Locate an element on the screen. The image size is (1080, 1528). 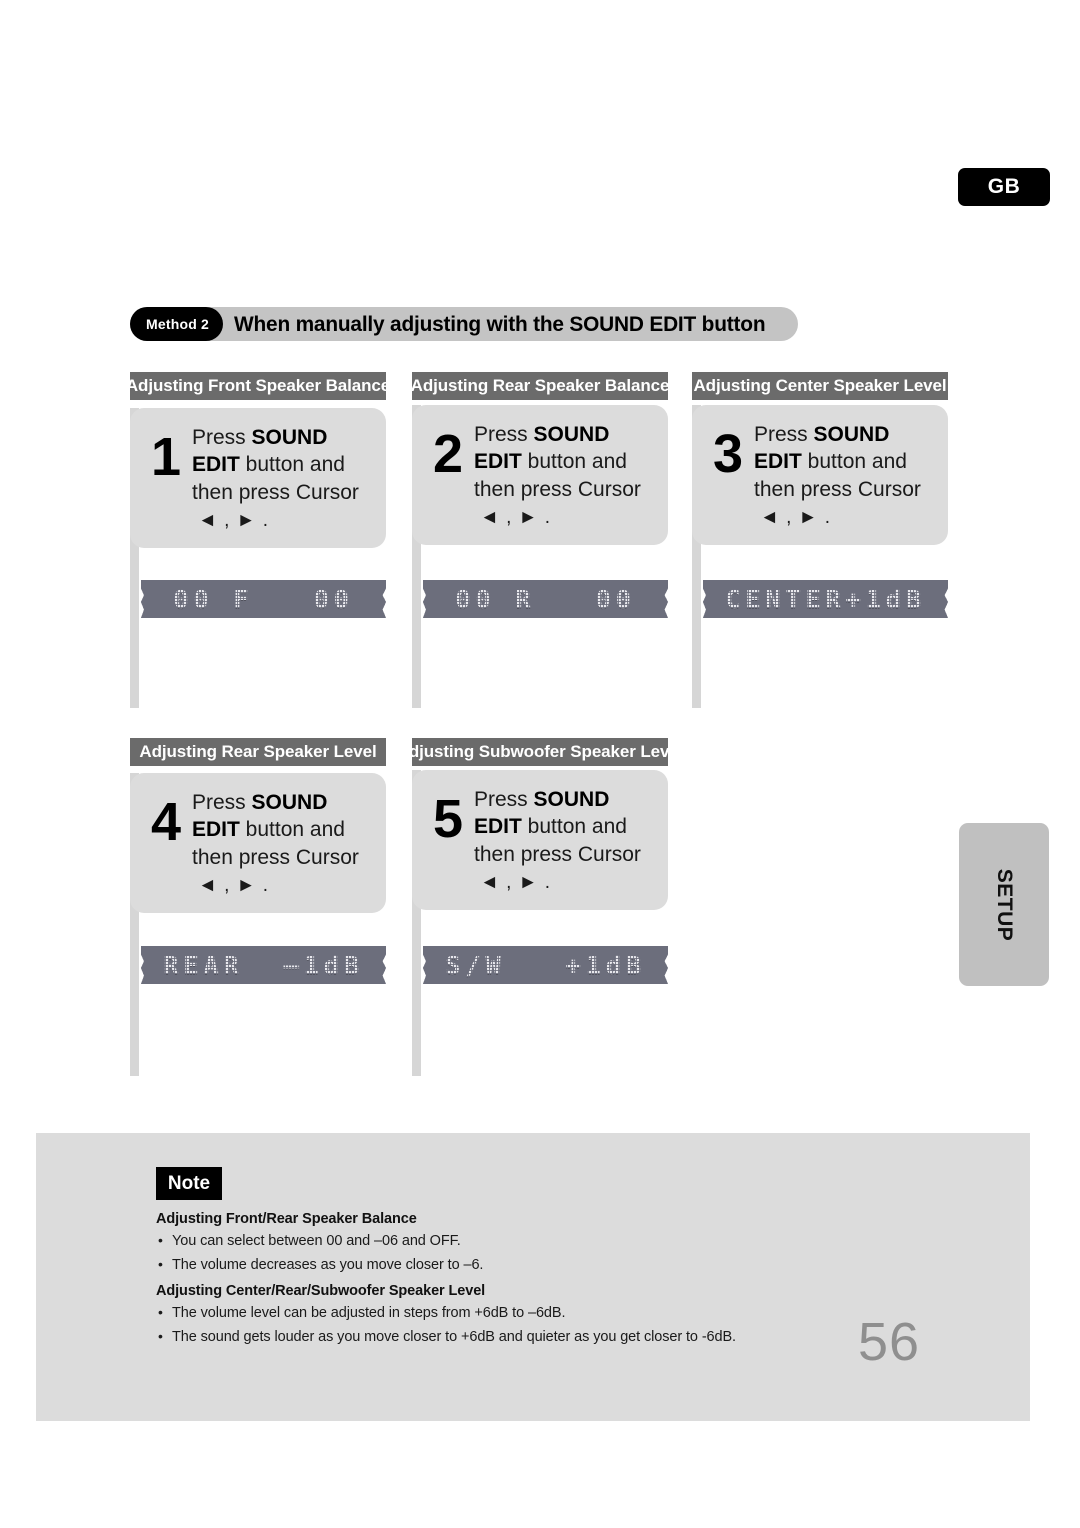
section-tab-label: SETUP is located at coordinates (1004, 904).